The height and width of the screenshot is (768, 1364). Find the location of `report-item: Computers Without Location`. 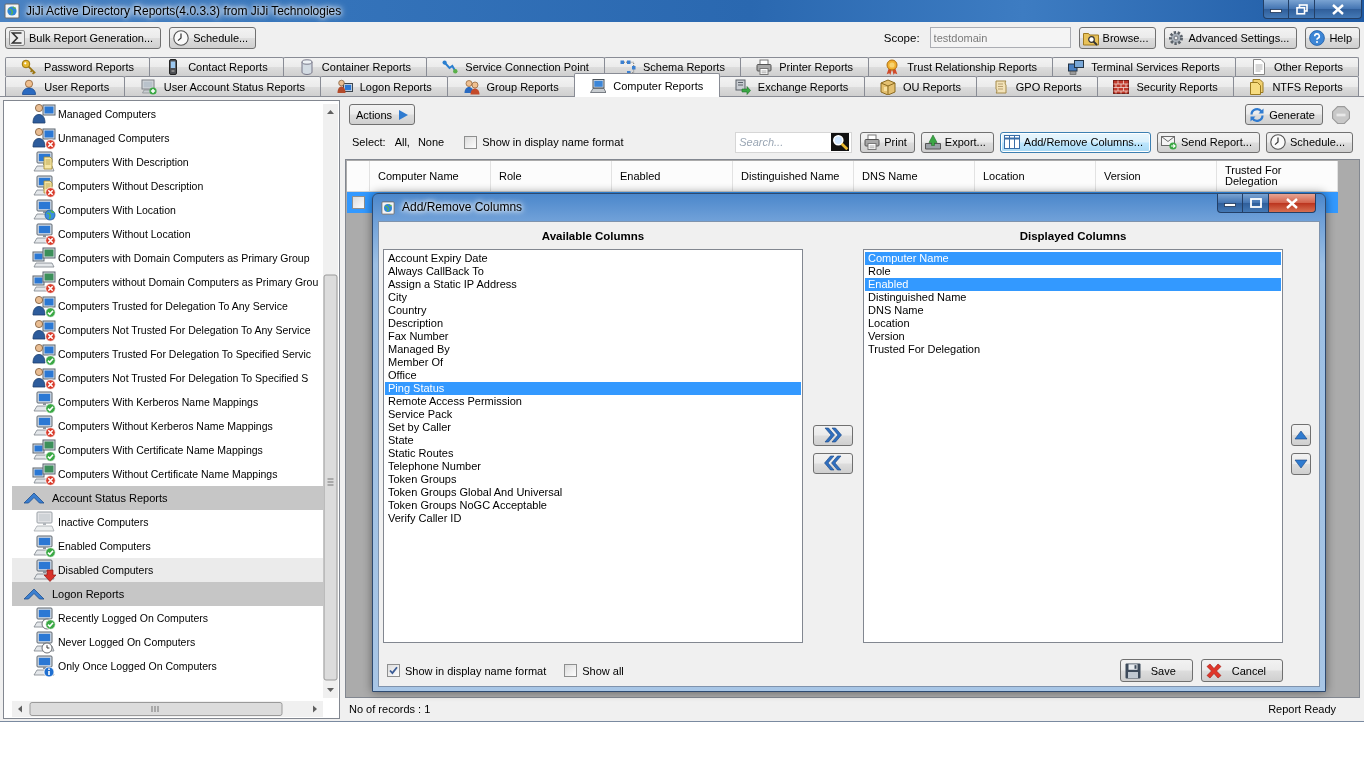

report-item: Computers Without Location is located at coordinates (167, 234).